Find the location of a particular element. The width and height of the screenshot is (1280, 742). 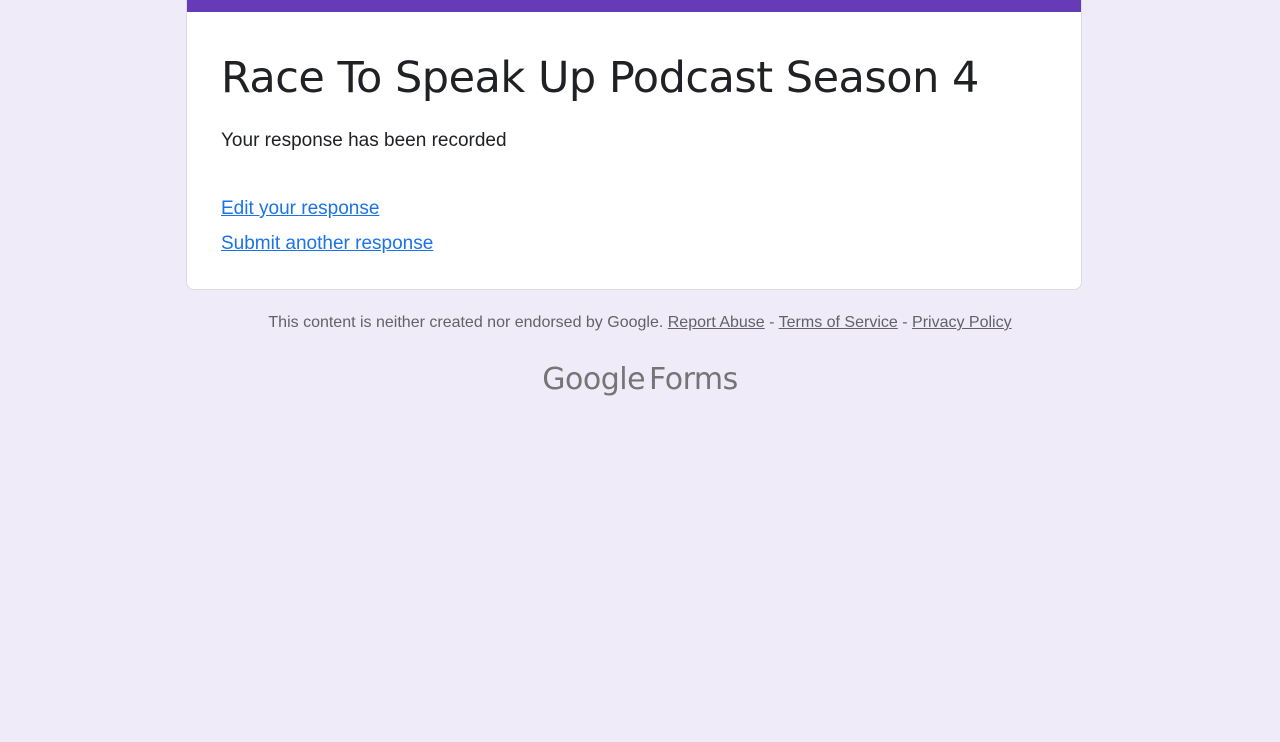

confirmation-message: Your response has been recorded is located at coordinates (364, 140).